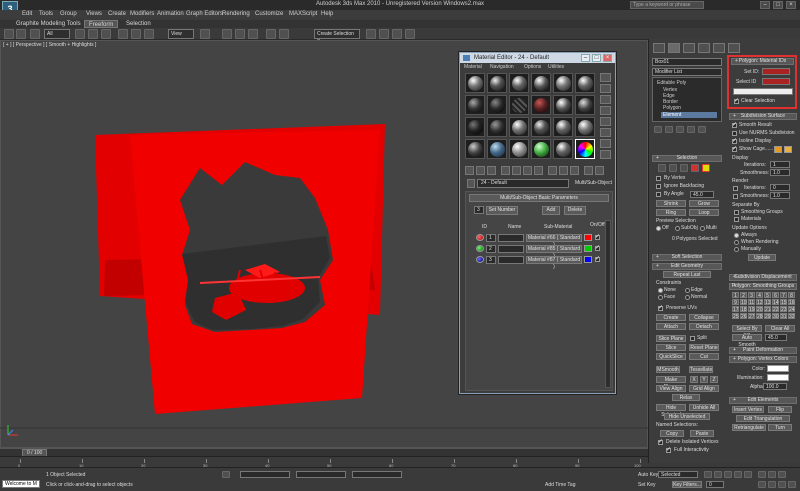 This screenshot has height=491, width=800. I want to click on material-name-field: 24 - Default, so click(523, 183).